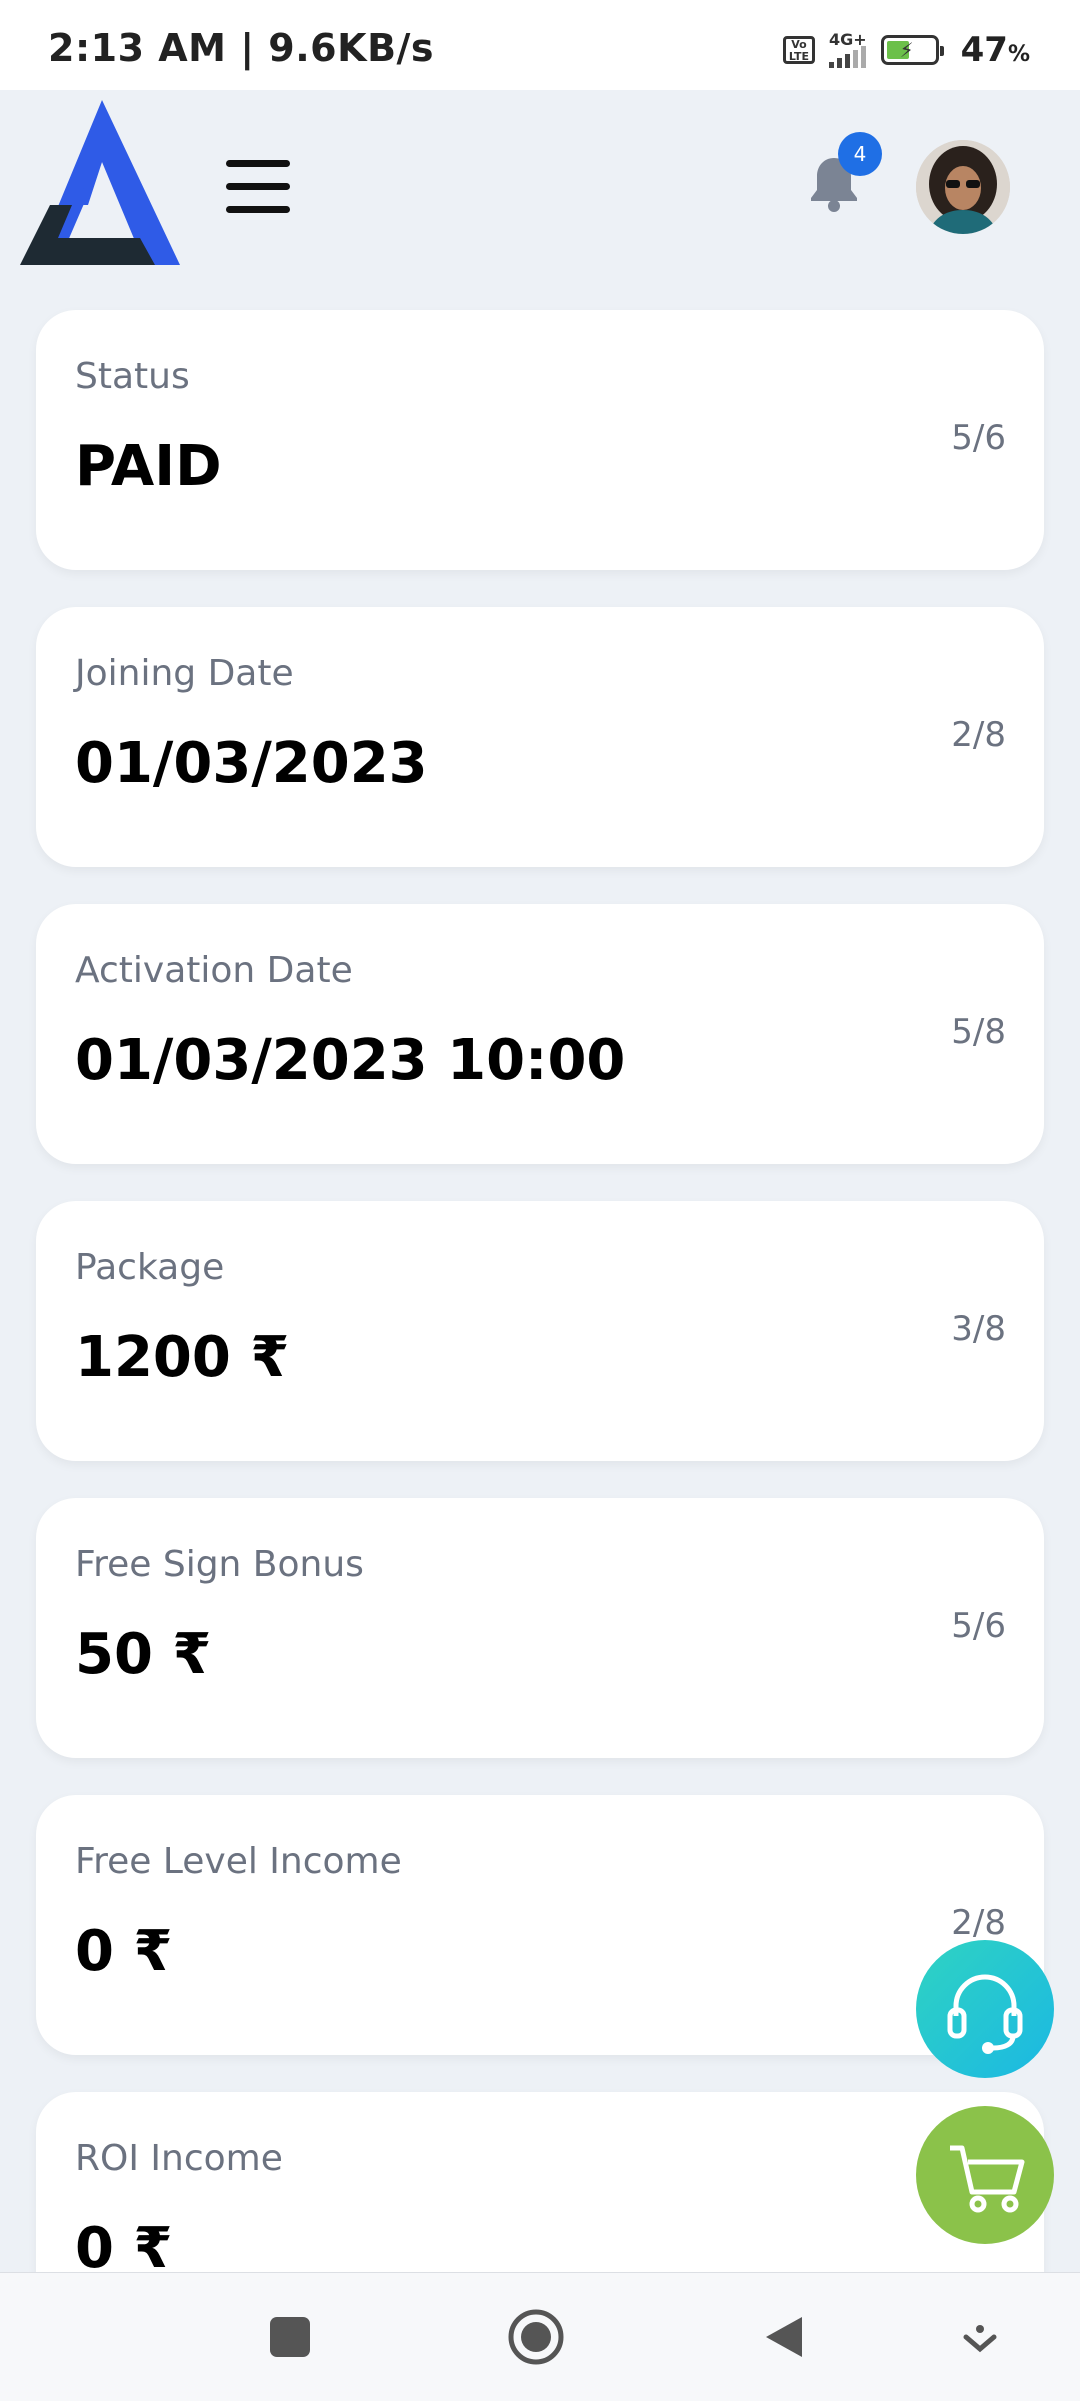 This screenshot has height=2401, width=1080. I want to click on status-icons: Vo LTE 4G+ ⚡ 47%, so click(906, 50).